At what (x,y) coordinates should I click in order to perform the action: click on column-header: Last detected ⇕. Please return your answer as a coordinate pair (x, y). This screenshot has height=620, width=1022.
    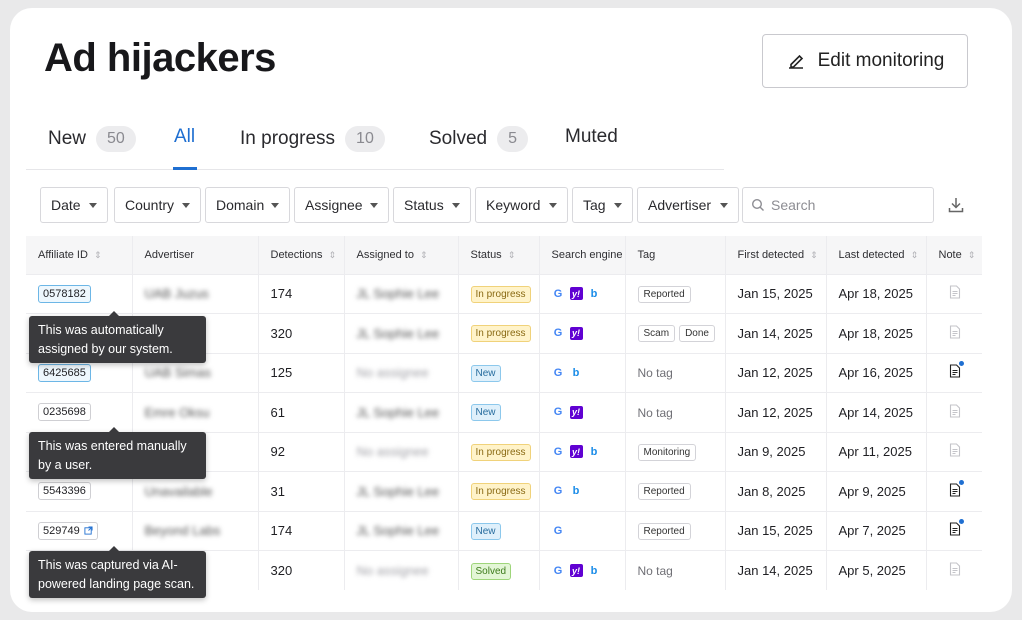
    Looking at the image, I should click on (876, 255).